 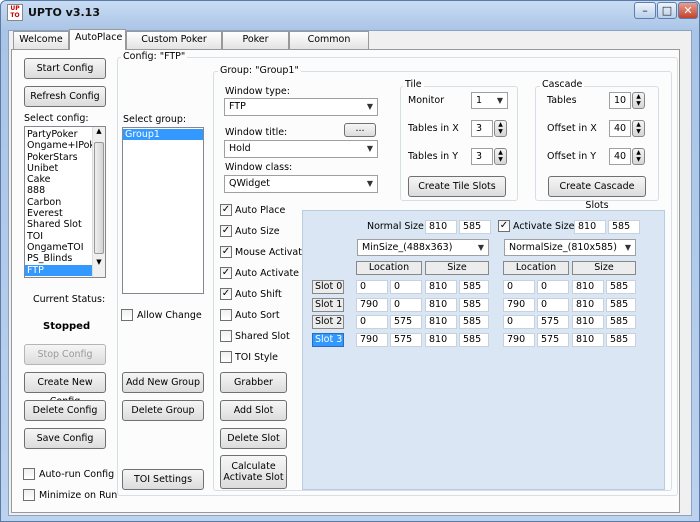 What do you see at coordinates (41, 40) in the screenshot?
I see `tab-welcome: Welcome` at bounding box center [41, 40].